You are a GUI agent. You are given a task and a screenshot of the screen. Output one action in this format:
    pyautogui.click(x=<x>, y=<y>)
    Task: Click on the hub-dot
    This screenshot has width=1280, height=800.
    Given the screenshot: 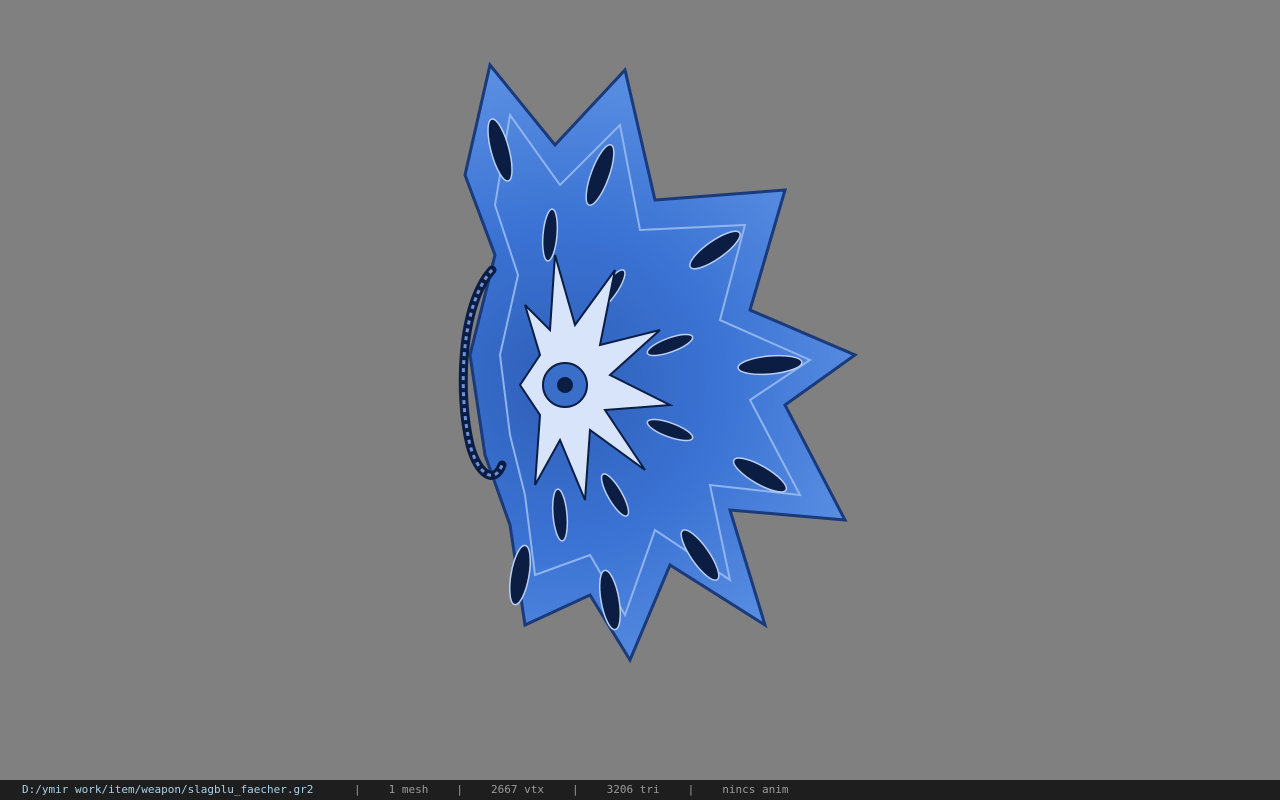 What is the action you would take?
    pyautogui.click(x=565, y=385)
    